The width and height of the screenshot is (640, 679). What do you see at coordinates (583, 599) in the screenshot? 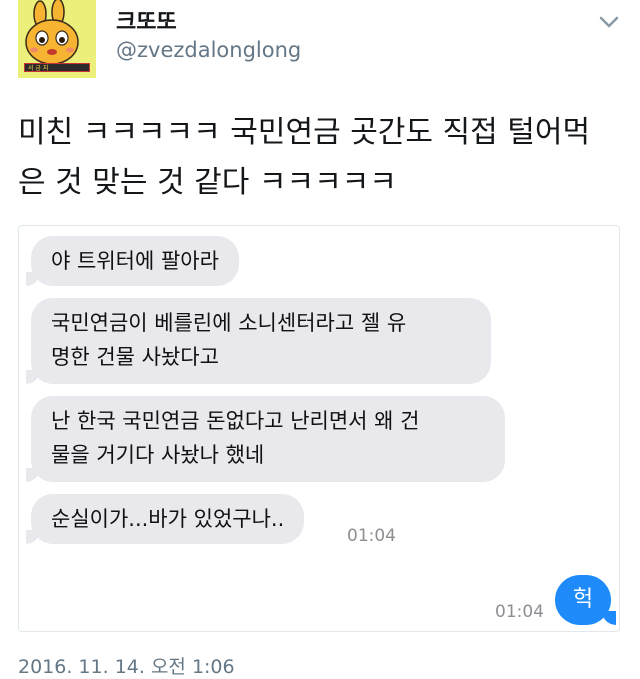
I see `chat-reply-text: 헉` at bounding box center [583, 599].